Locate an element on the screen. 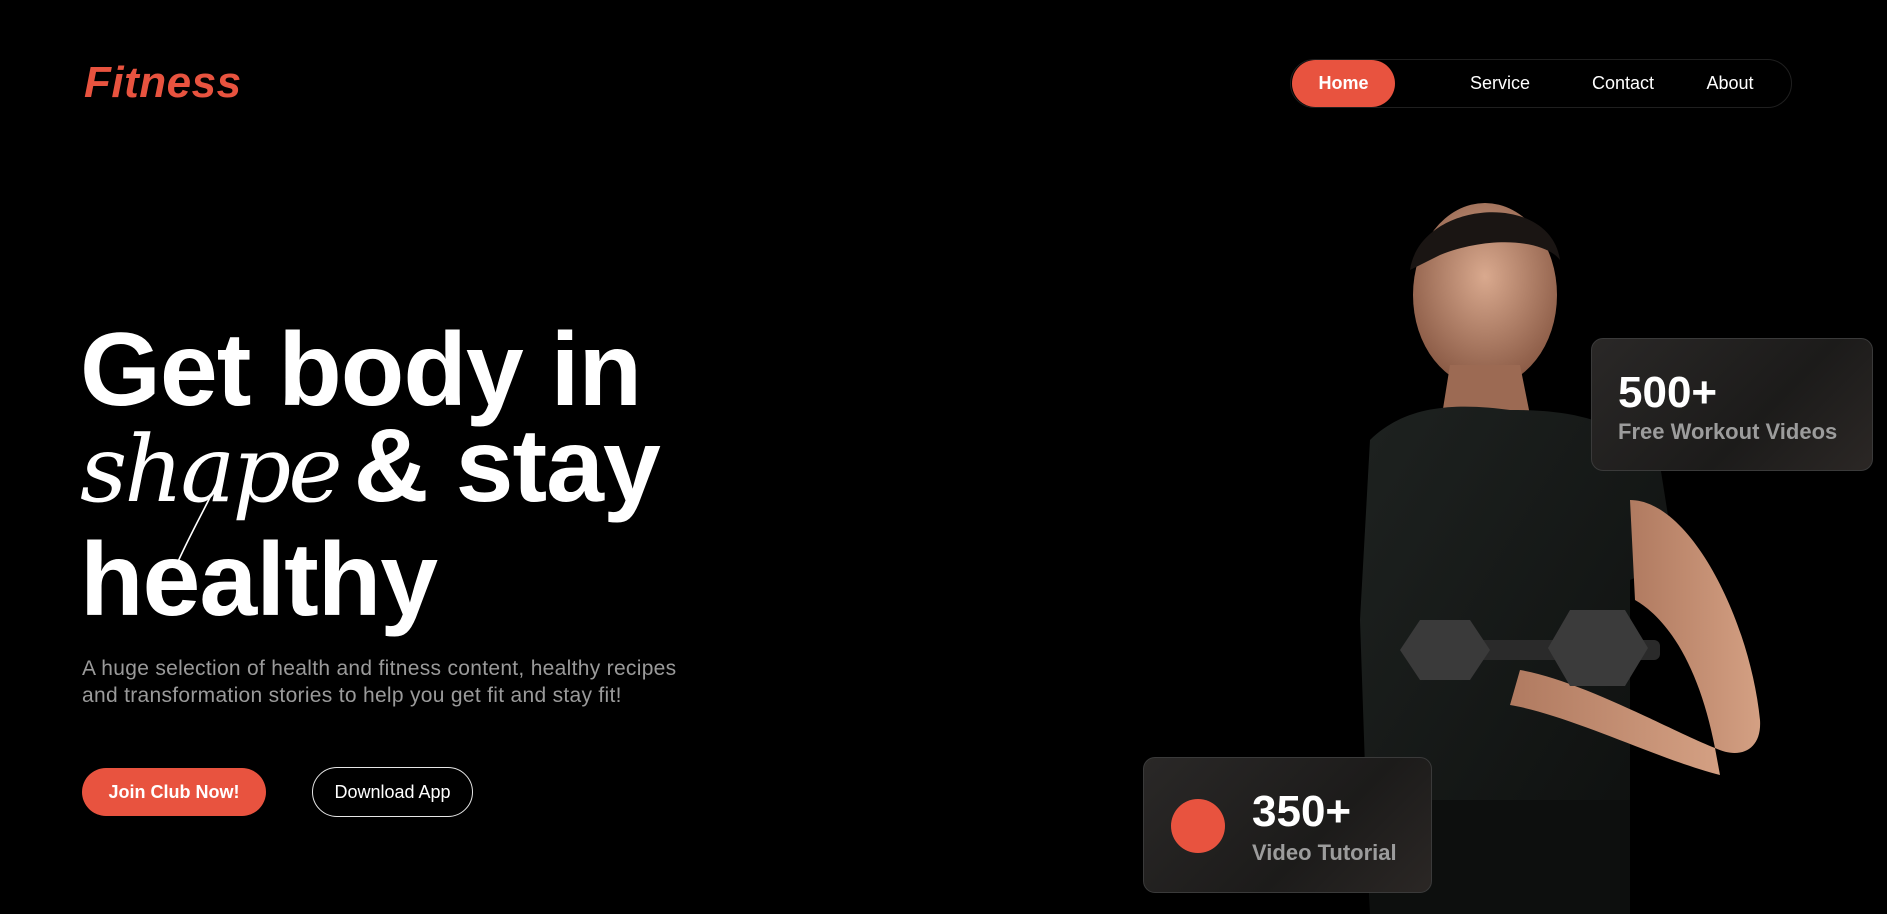 The height and width of the screenshot is (914, 1887). nav-item-home: Home is located at coordinates (1343, 83).